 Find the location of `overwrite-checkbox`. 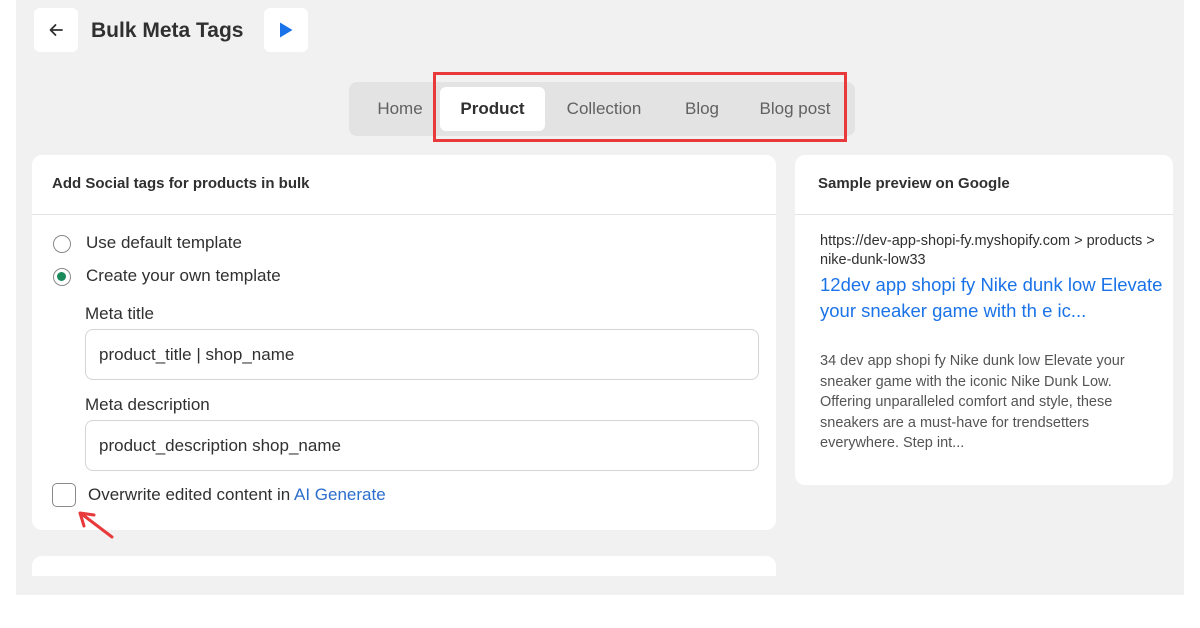

overwrite-checkbox is located at coordinates (64, 495).